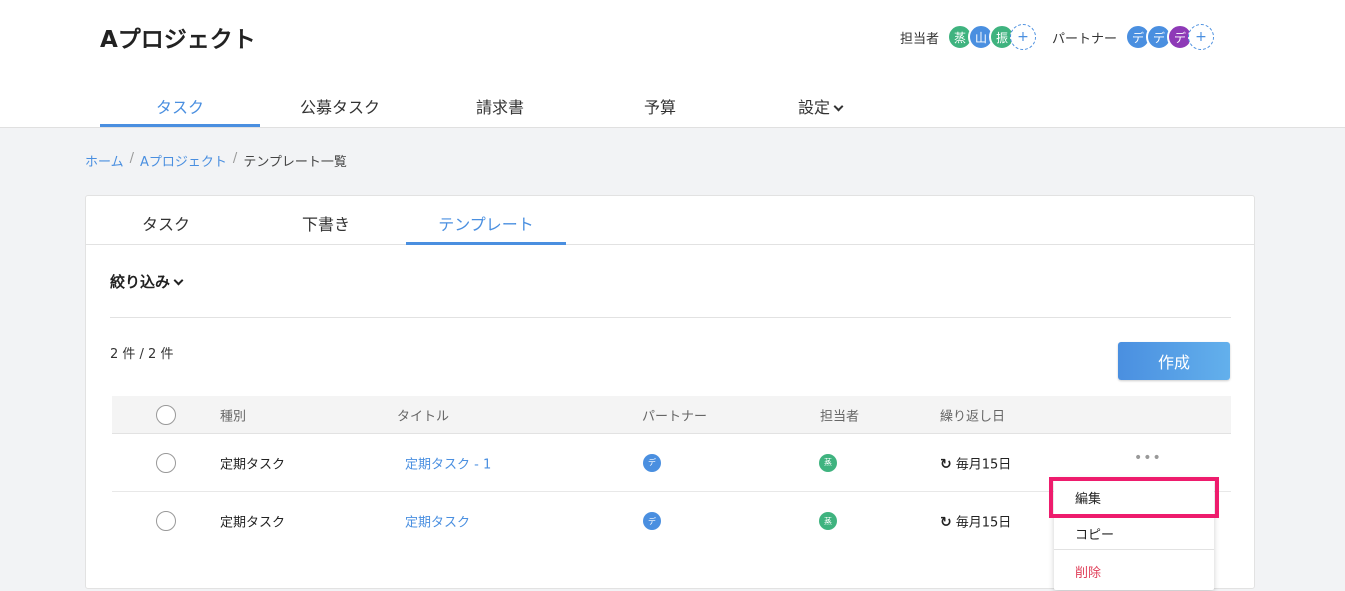 The width and height of the screenshot is (1345, 591). Describe the element at coordinates (178, 40) in the screenshot. I see `project-title: Aプロジェクト` at that location.